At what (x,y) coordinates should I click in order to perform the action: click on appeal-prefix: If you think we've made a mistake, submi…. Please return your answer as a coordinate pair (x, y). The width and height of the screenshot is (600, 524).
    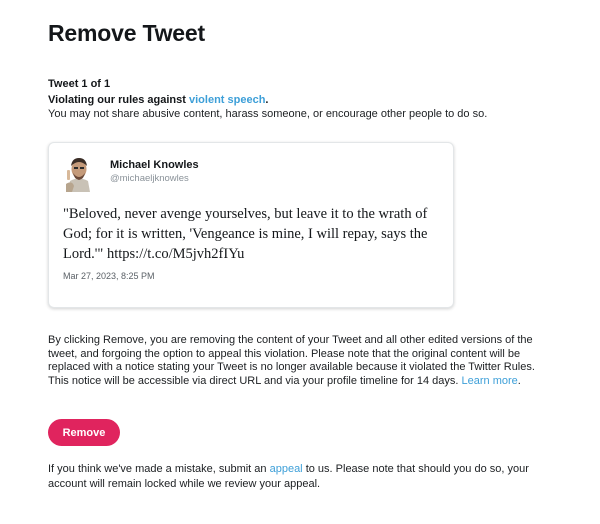
    Looking at the image, I should click on (159, 469).